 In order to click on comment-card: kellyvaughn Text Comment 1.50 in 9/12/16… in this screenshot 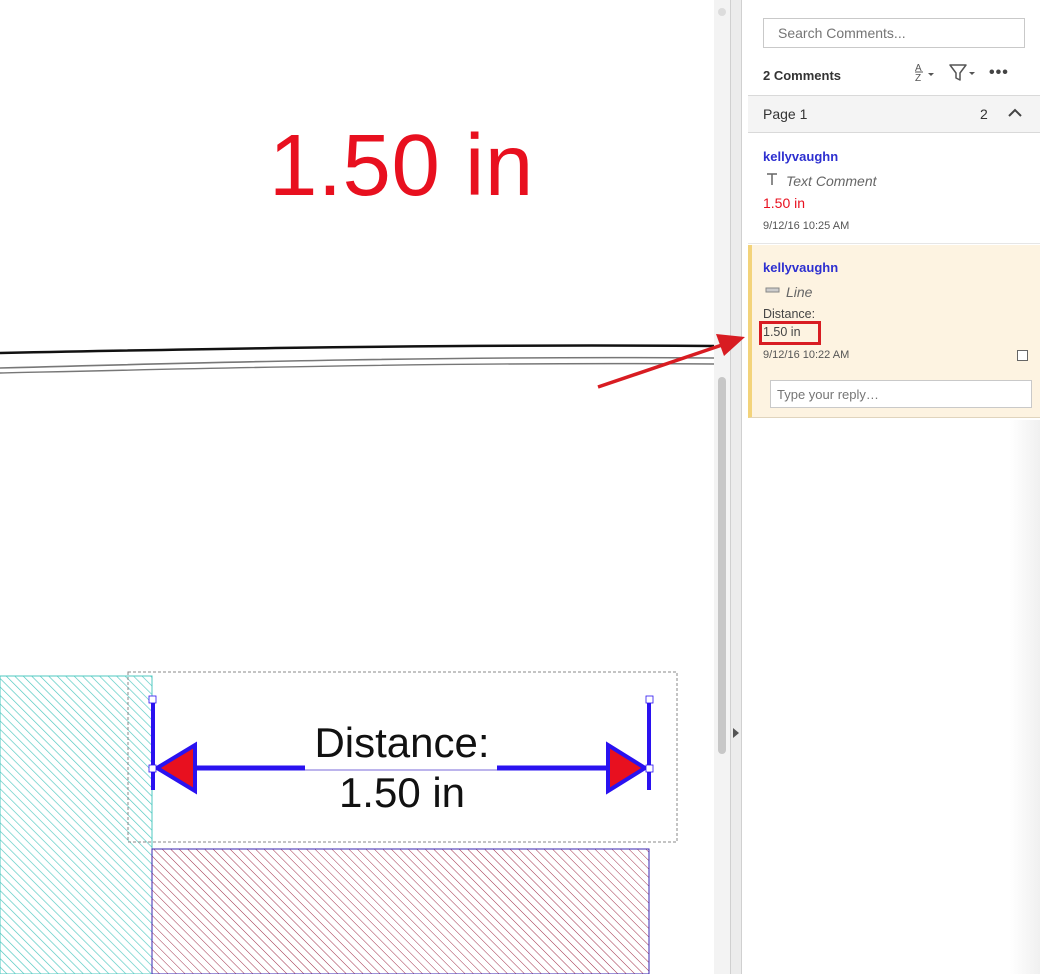, I will do `click(894, 189)`.